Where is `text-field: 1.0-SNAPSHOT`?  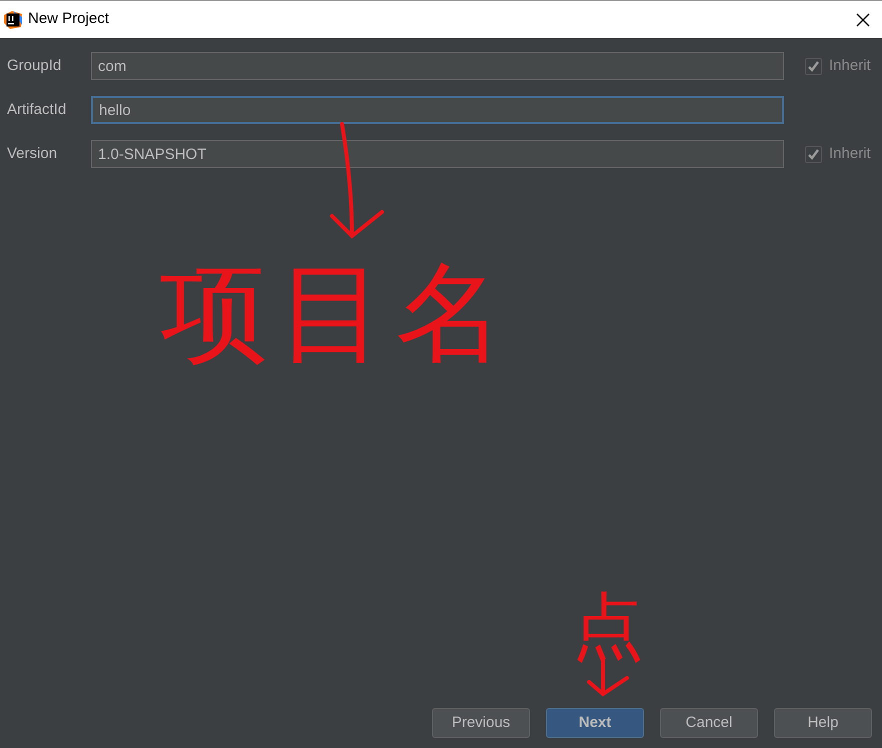 text-field: 1.0-SNAPSHOT is located at coordinates (437, 154).